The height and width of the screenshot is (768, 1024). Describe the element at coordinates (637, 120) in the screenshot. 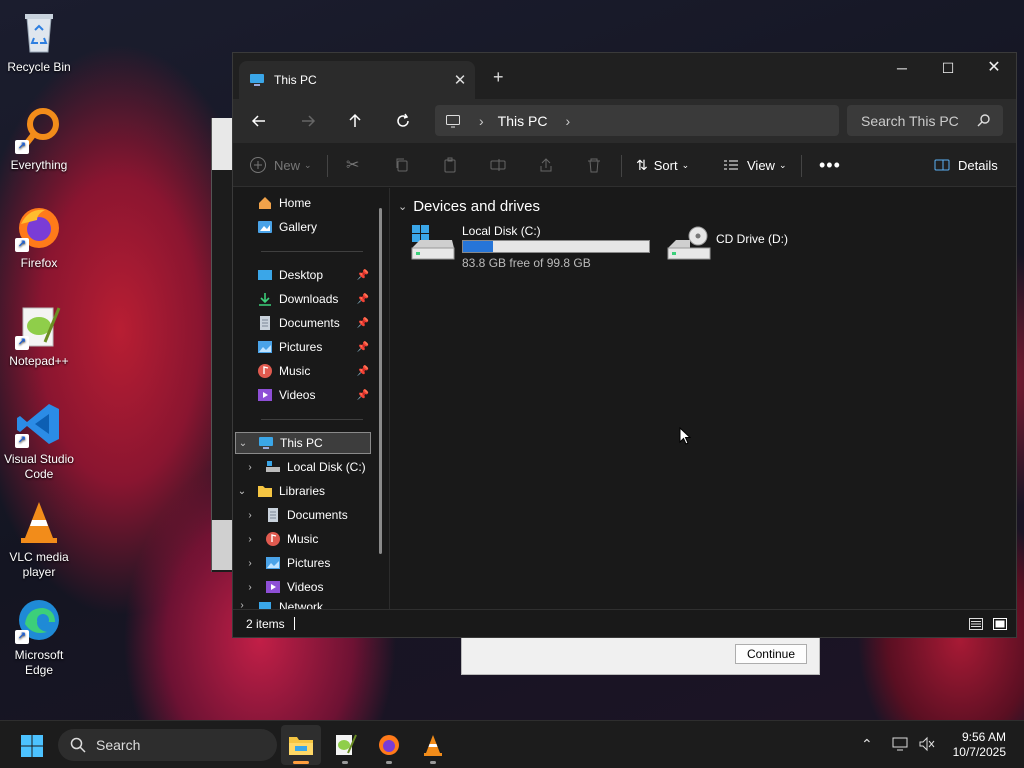

I see `address-bar: › This PC ›` at that location.